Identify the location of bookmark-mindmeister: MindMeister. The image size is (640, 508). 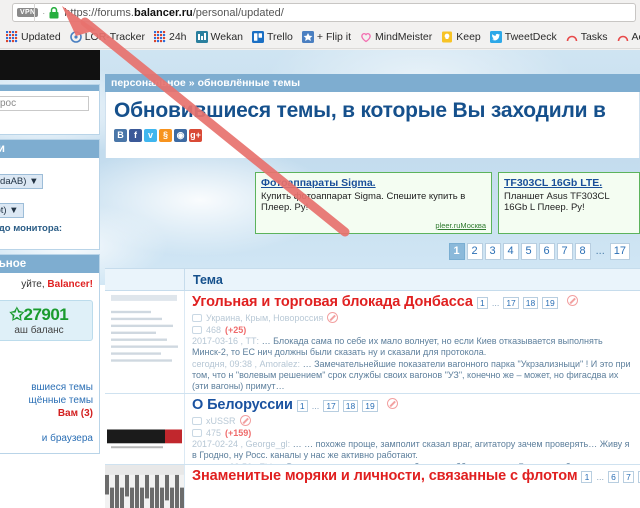
(396, 37).